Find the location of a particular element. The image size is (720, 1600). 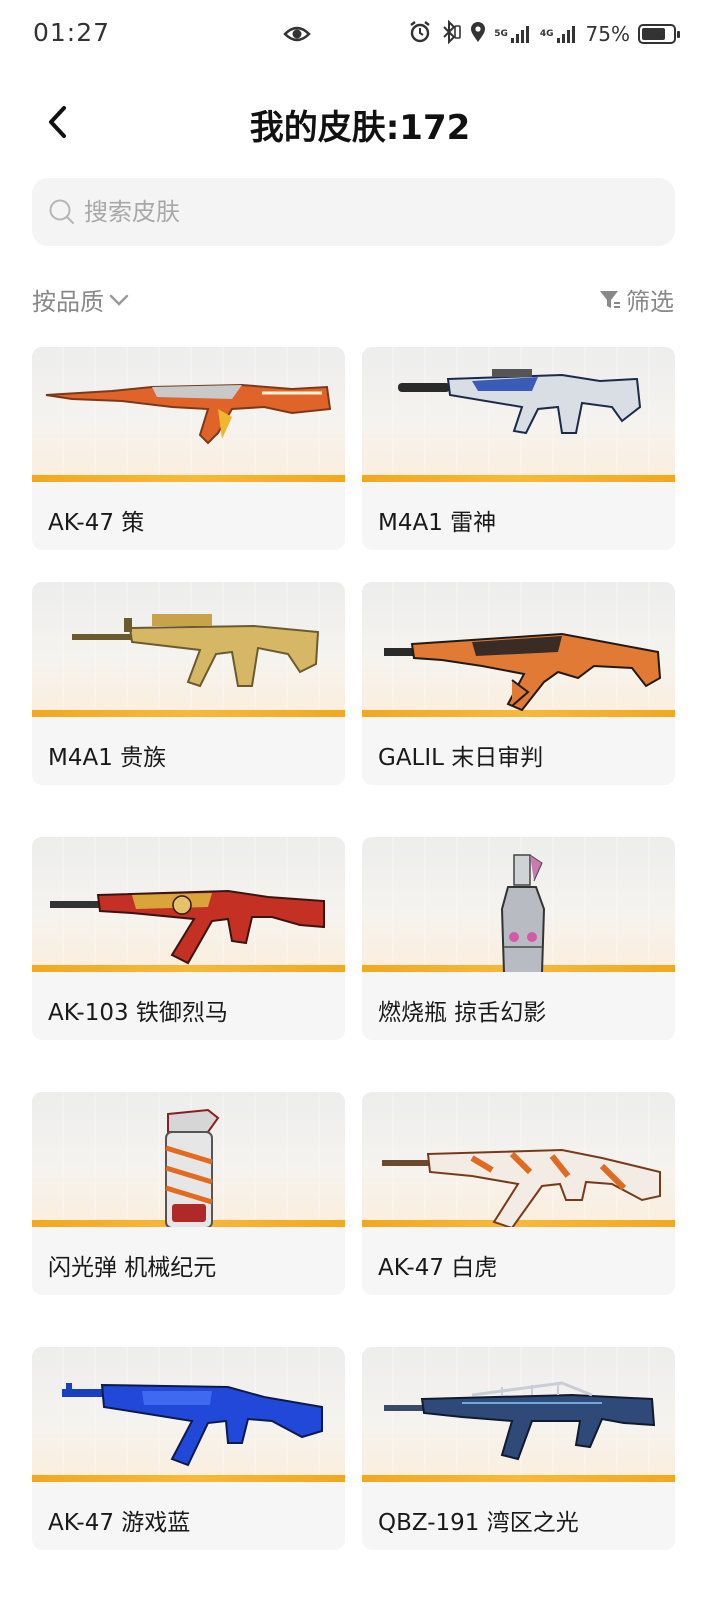

network-4g-label: 4G is located at coordinates (546, 33).